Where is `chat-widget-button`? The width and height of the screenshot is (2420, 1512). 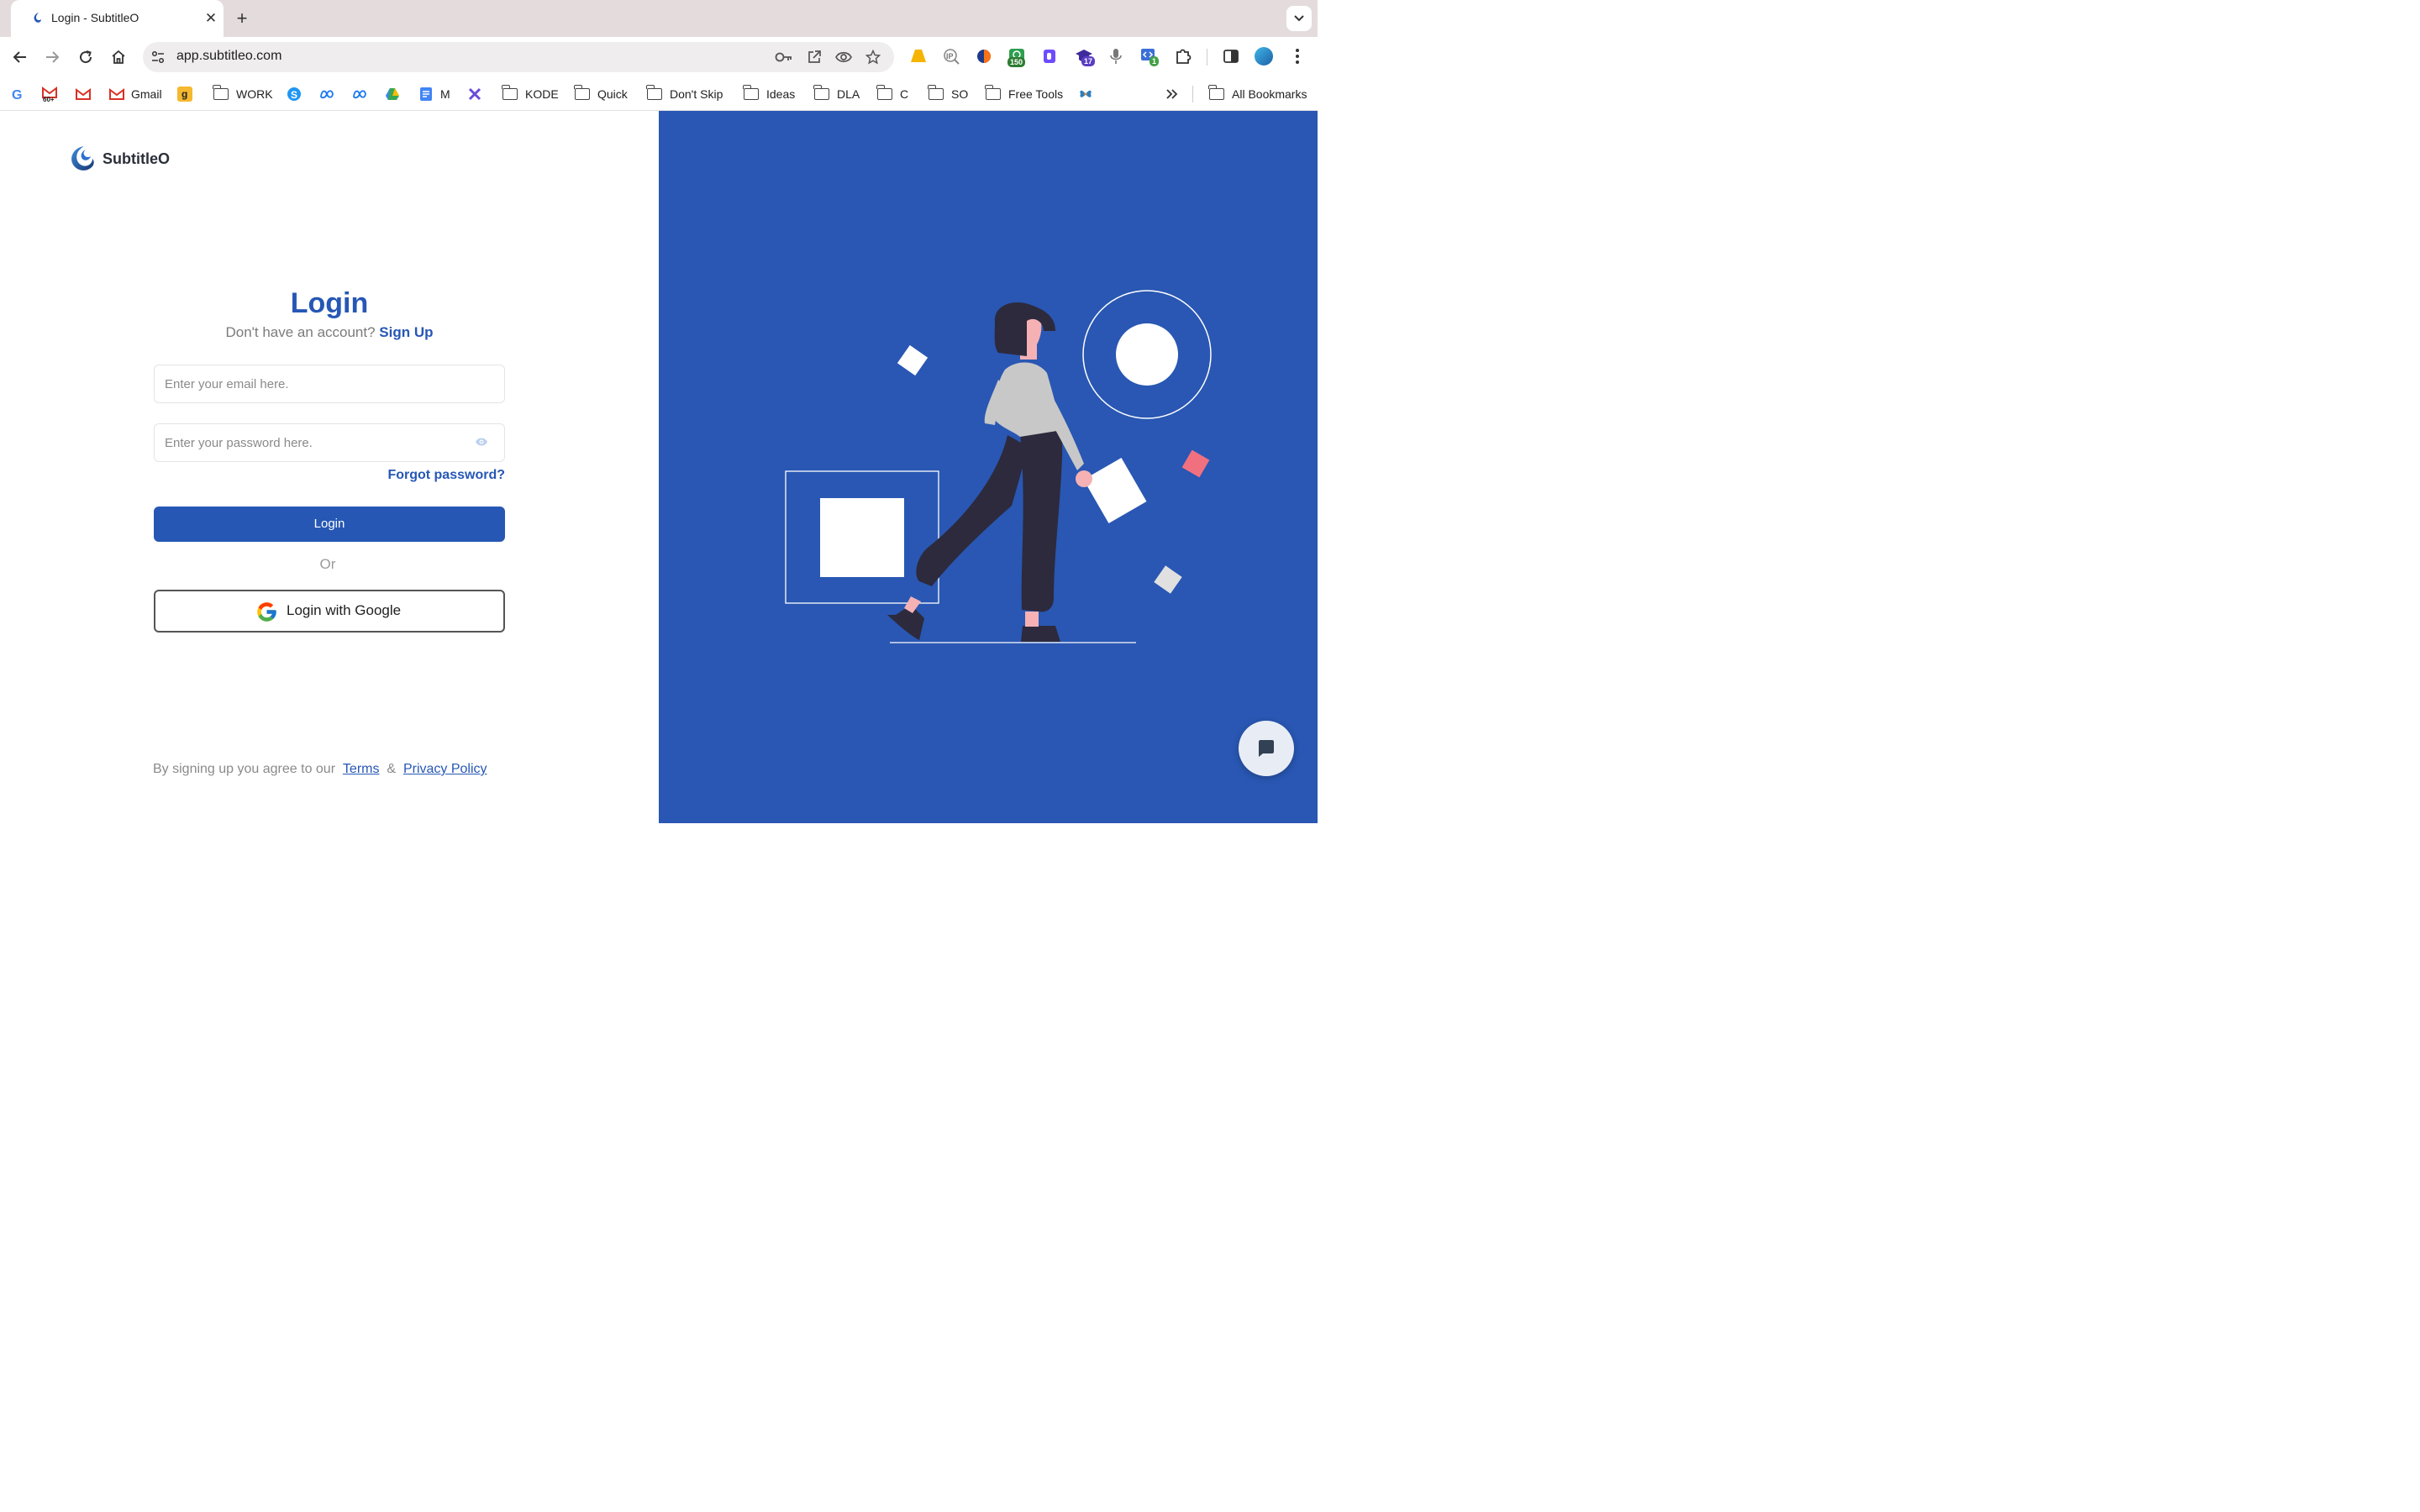 chat-widget-button is located at coordinates (1266, 748).